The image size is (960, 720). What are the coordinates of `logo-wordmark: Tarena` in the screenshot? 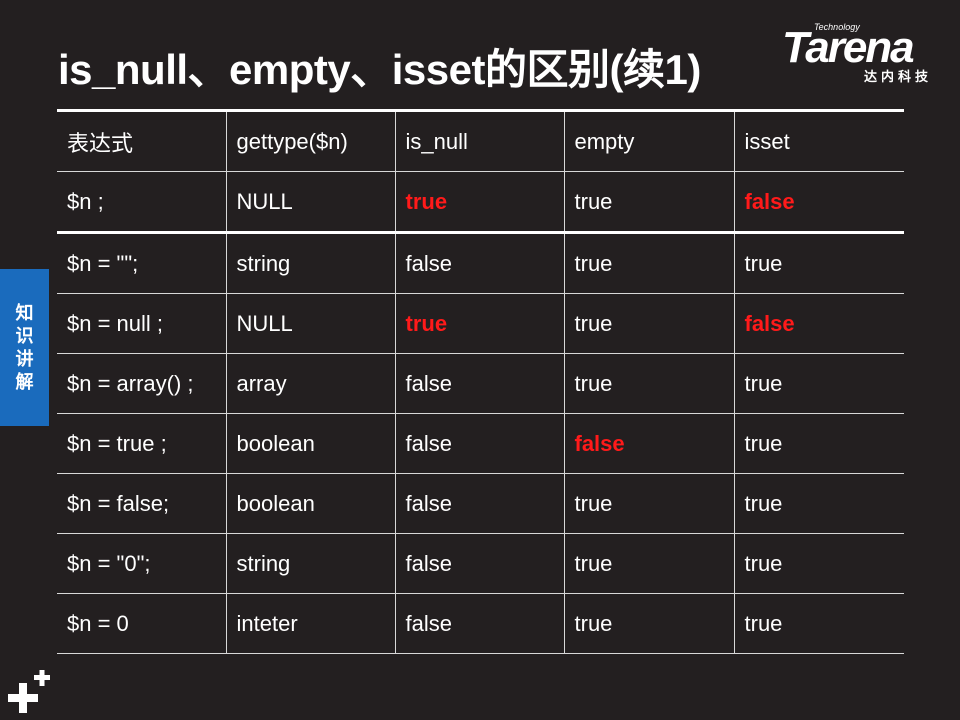 It's located at (848, 47).